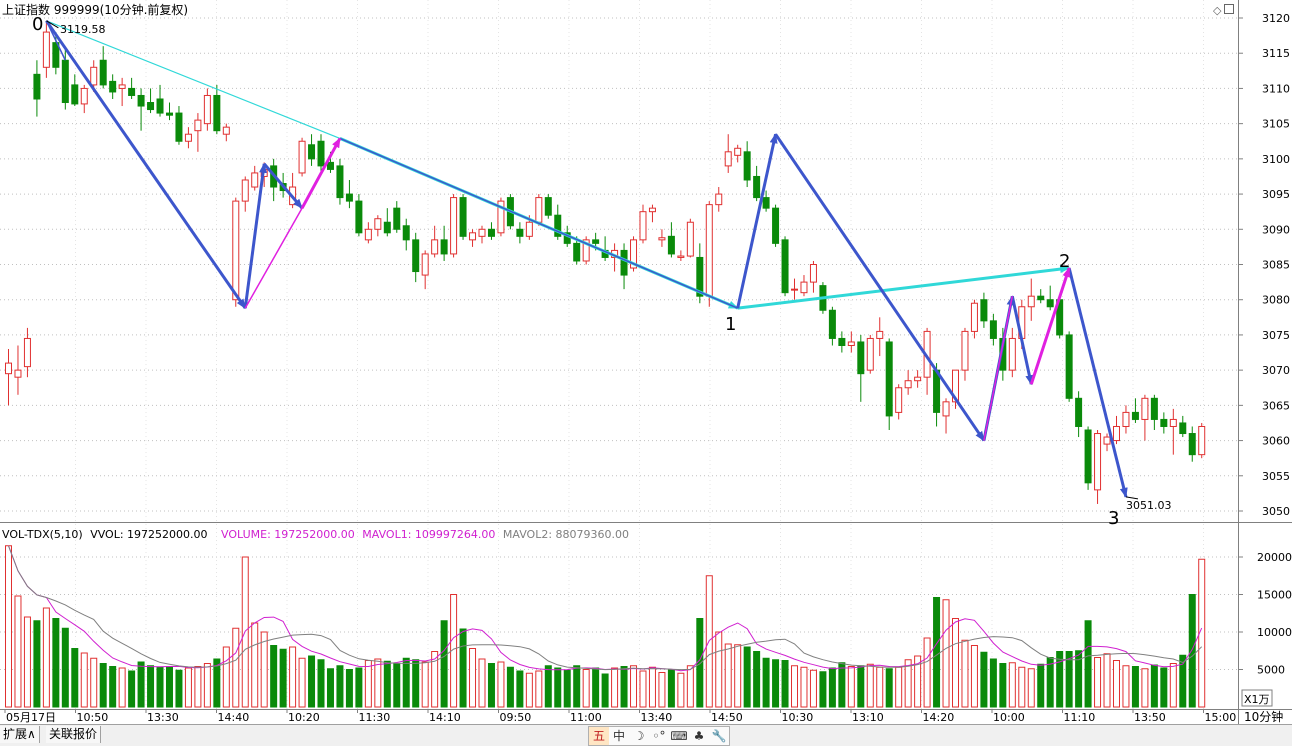  Describe the element at coordinates (719, 736) in the screenshot. I see `wrench-icon: 🔧` at that location.